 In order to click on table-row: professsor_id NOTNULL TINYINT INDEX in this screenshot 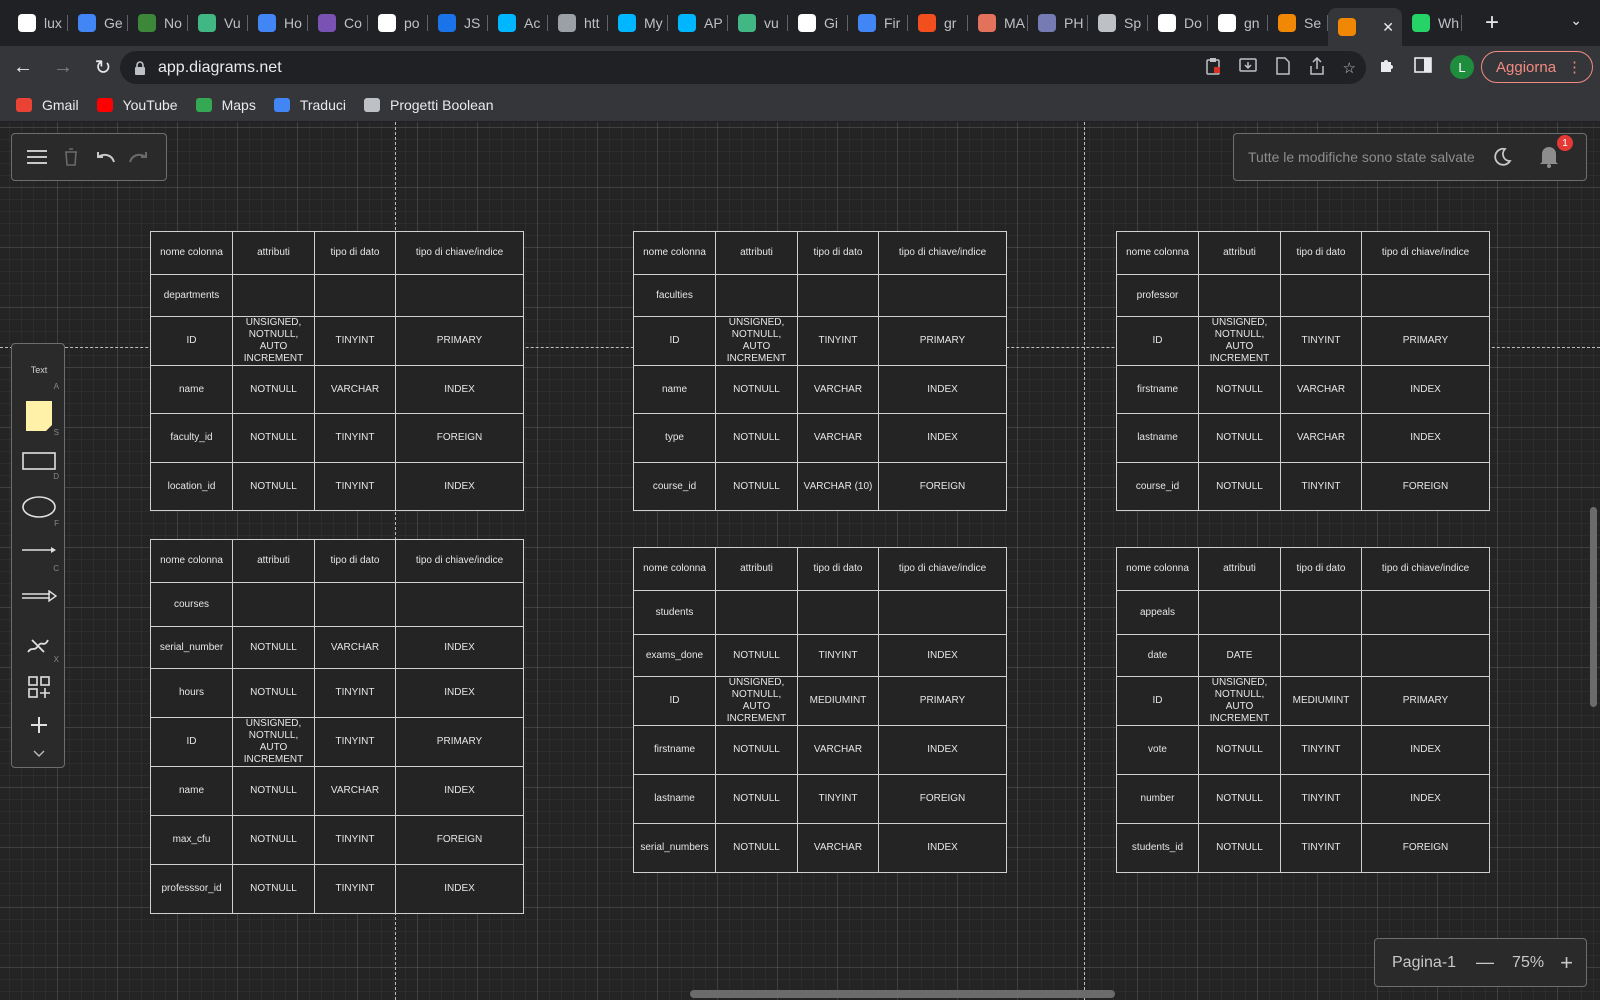, I will do `click(337, 889)`.